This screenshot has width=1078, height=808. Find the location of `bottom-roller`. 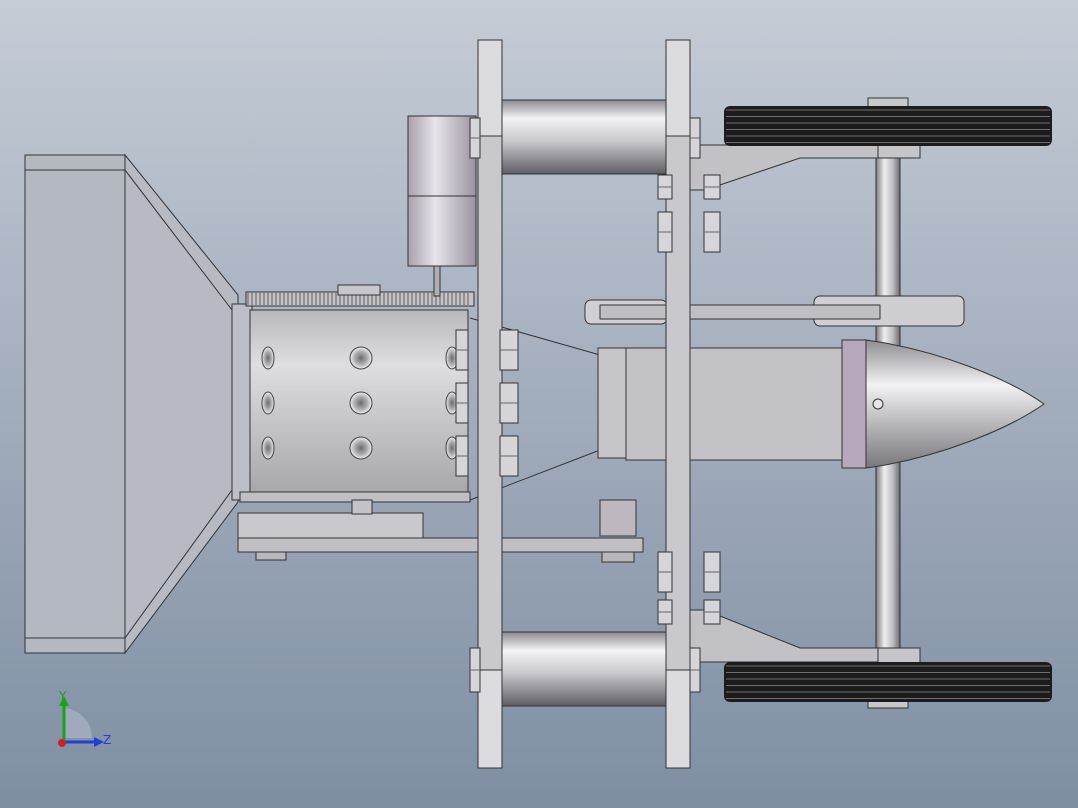

bottom-roller is located at coordinates (584, 669).